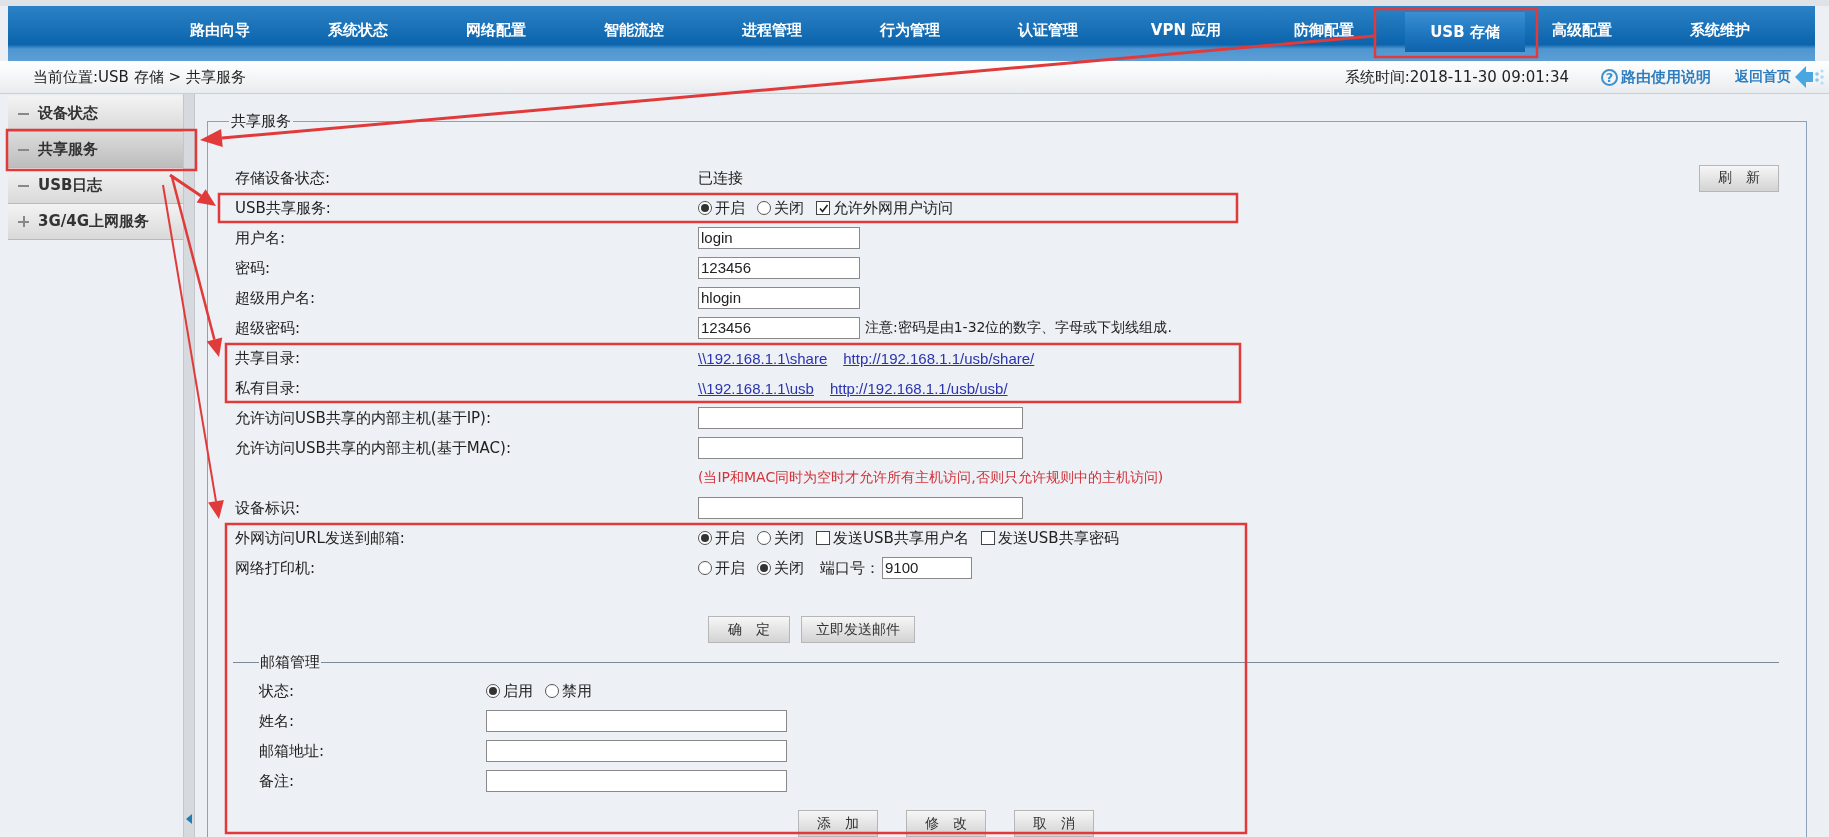 This screenshot has height=837, width=1829. Describe the element at coordinates (1763, 77) in the screenshot. I see `home-link: 返回首页` at that location.